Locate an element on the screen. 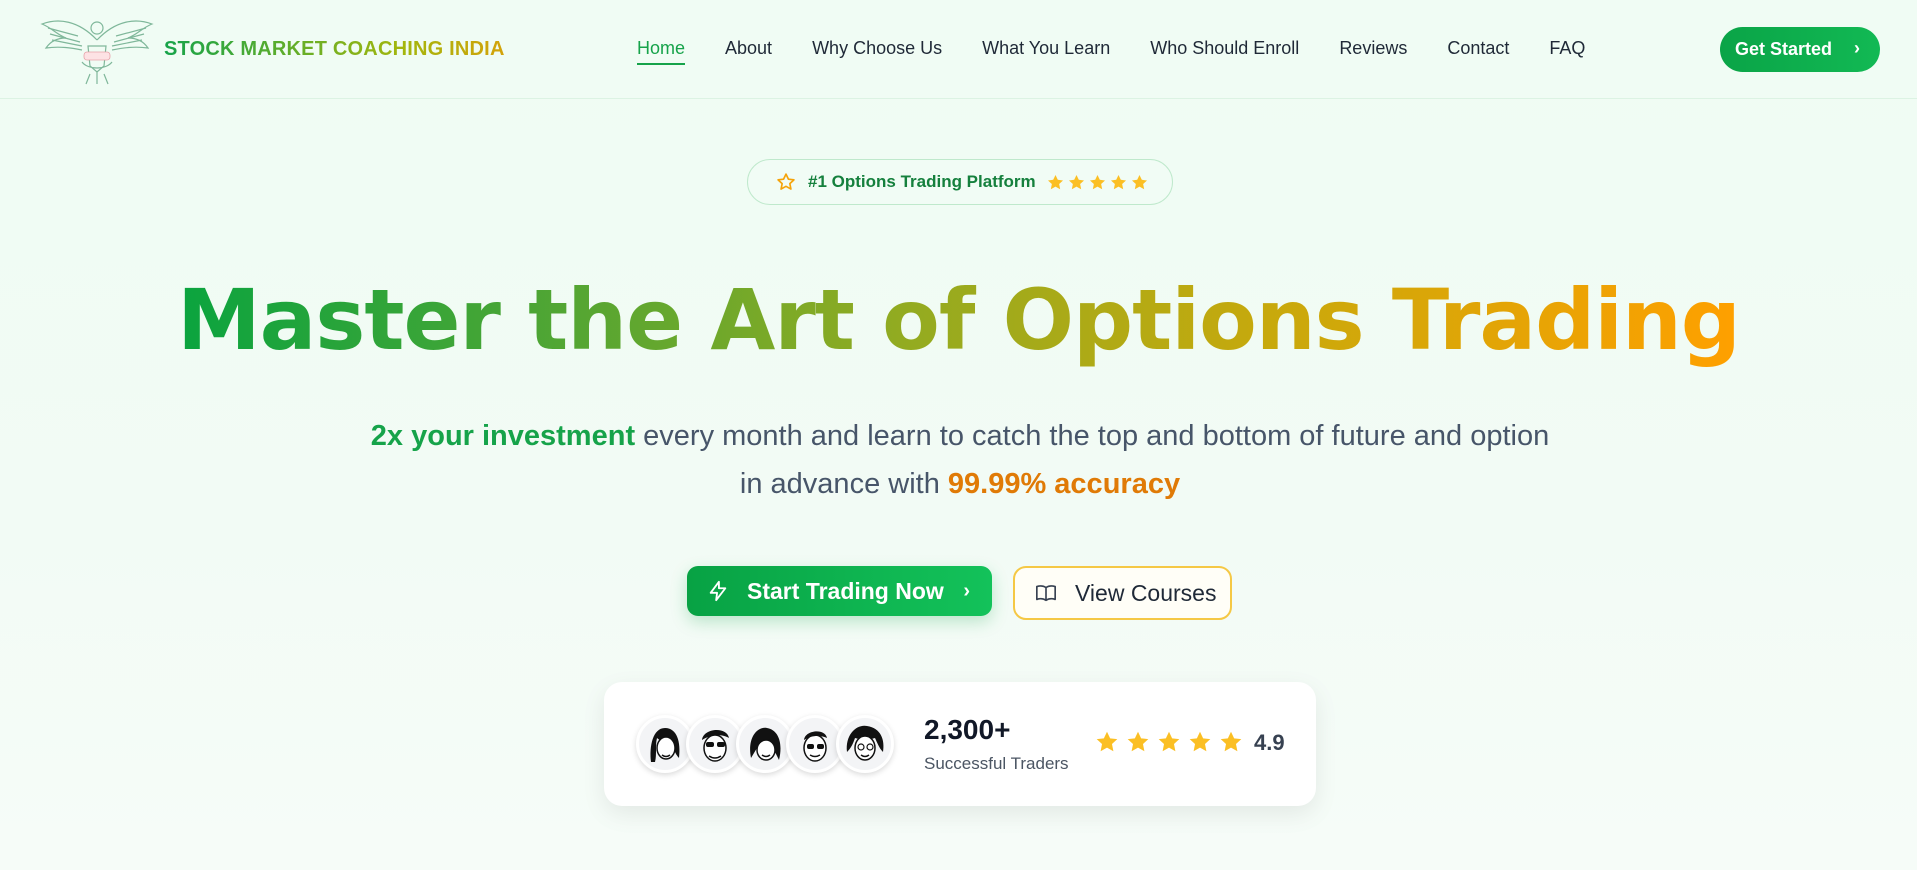 The image size is (1917, 870). nav-item-reviews: Reviews is located at coordinates (1373, 51).